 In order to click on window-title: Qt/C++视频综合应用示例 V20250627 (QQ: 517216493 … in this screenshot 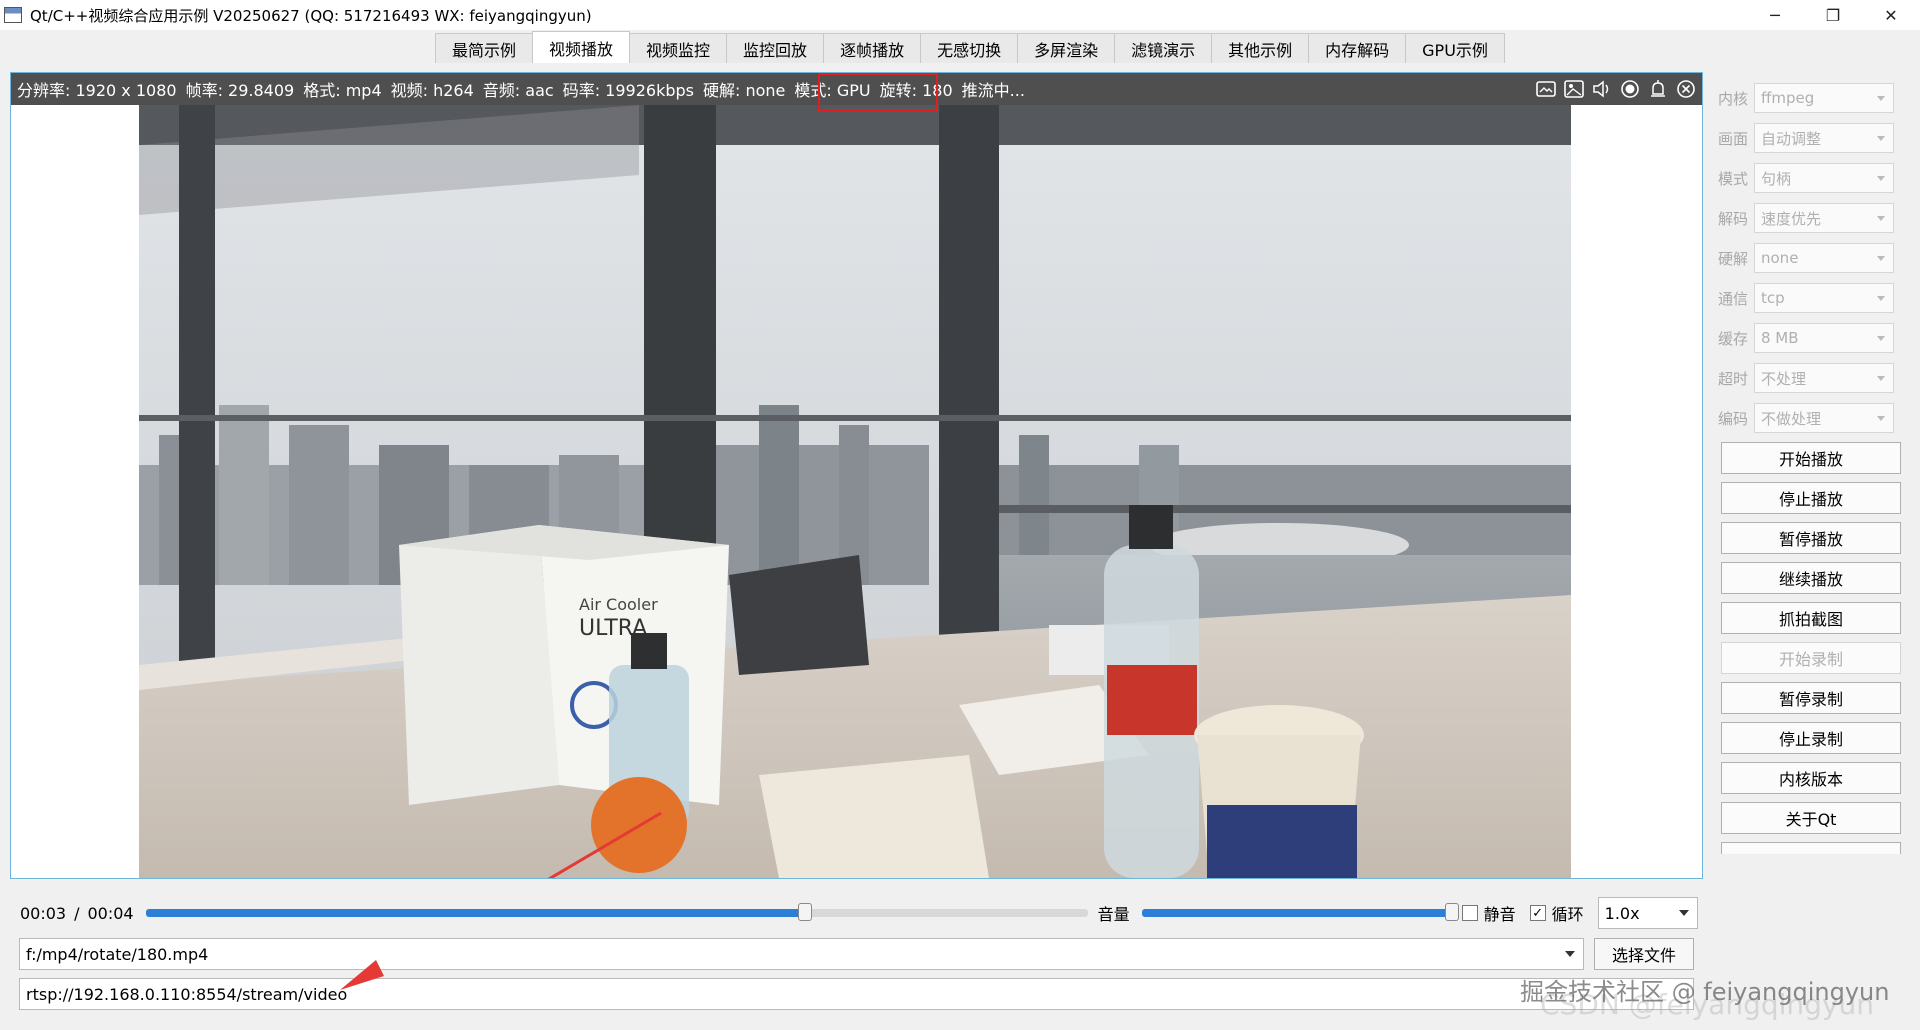, I will do `click(311, 15)`.